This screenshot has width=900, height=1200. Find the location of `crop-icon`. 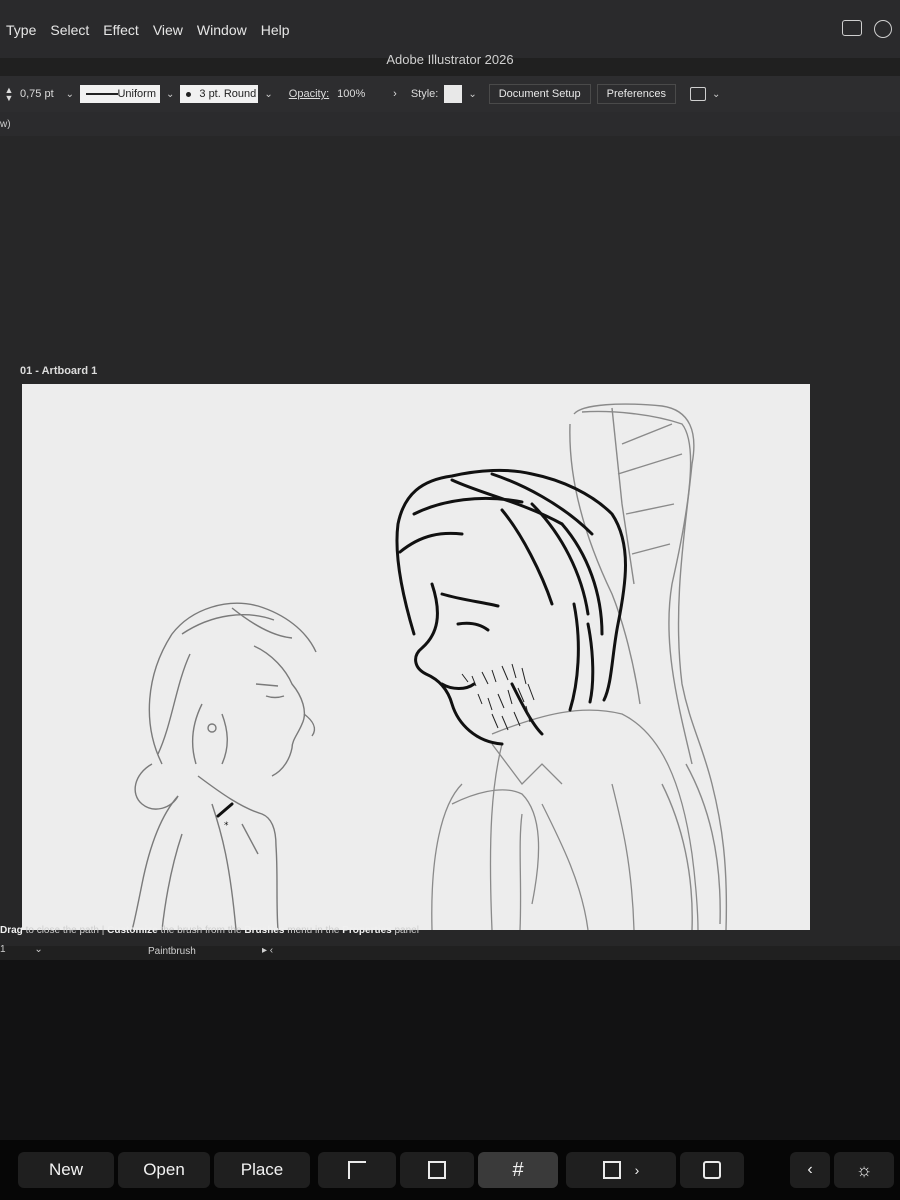

crop-icon is located at coordinates (611, 1170).